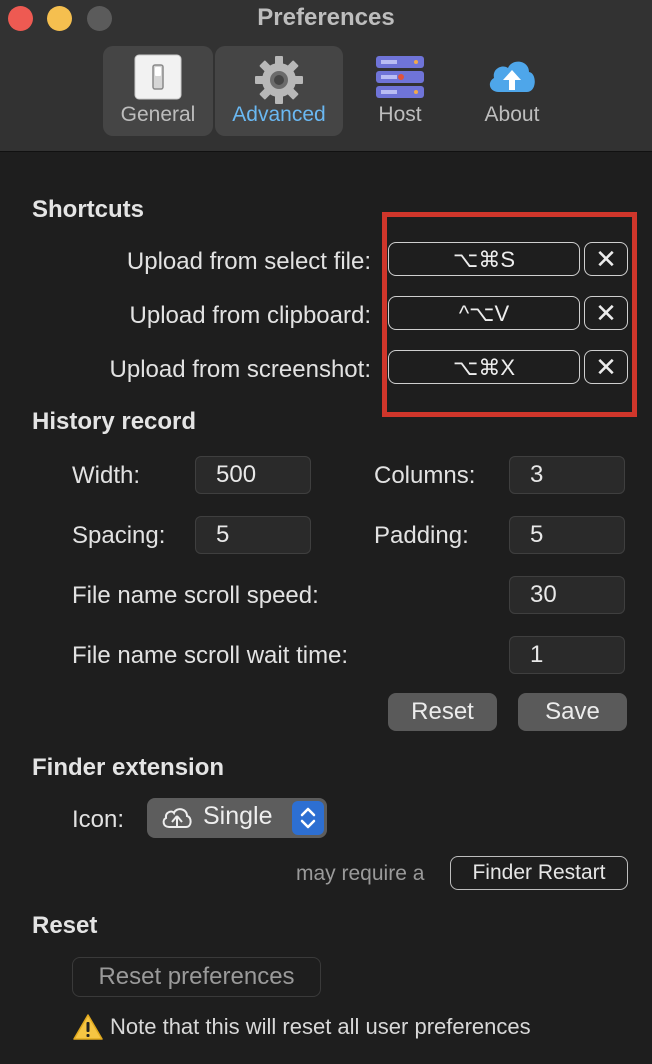 The image size is (652, 1064). I want to click on scroll-speed-label: File name scroll speed:, so click(195, 595).